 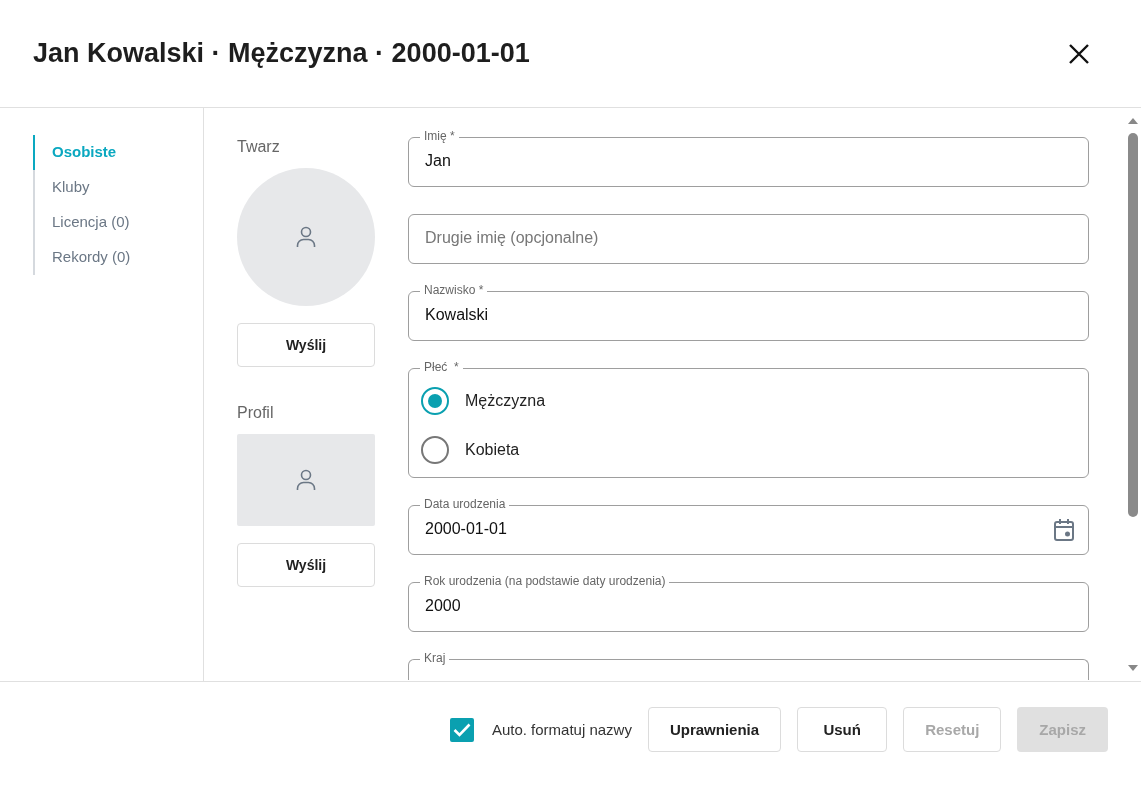 What do you see at coordinates (714, 729) in the screenshot?
I see `action-button: Uprawnienia` at bounding box center [714, 729].